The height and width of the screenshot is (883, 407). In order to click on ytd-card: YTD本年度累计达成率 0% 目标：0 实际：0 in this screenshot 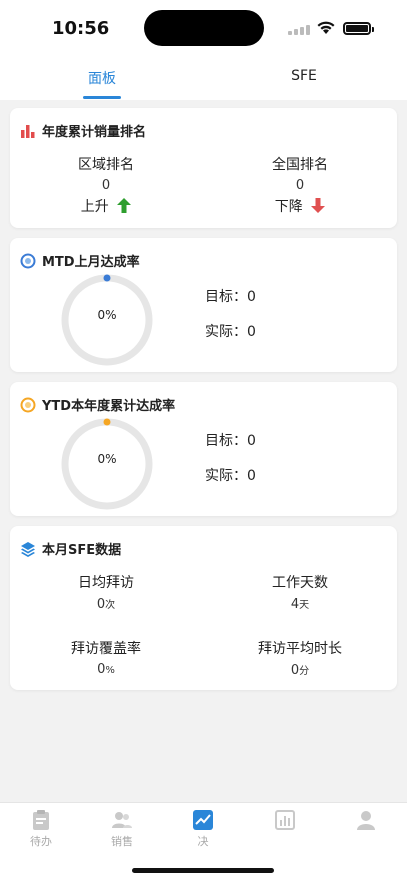, I will do `click(203, 449)`.